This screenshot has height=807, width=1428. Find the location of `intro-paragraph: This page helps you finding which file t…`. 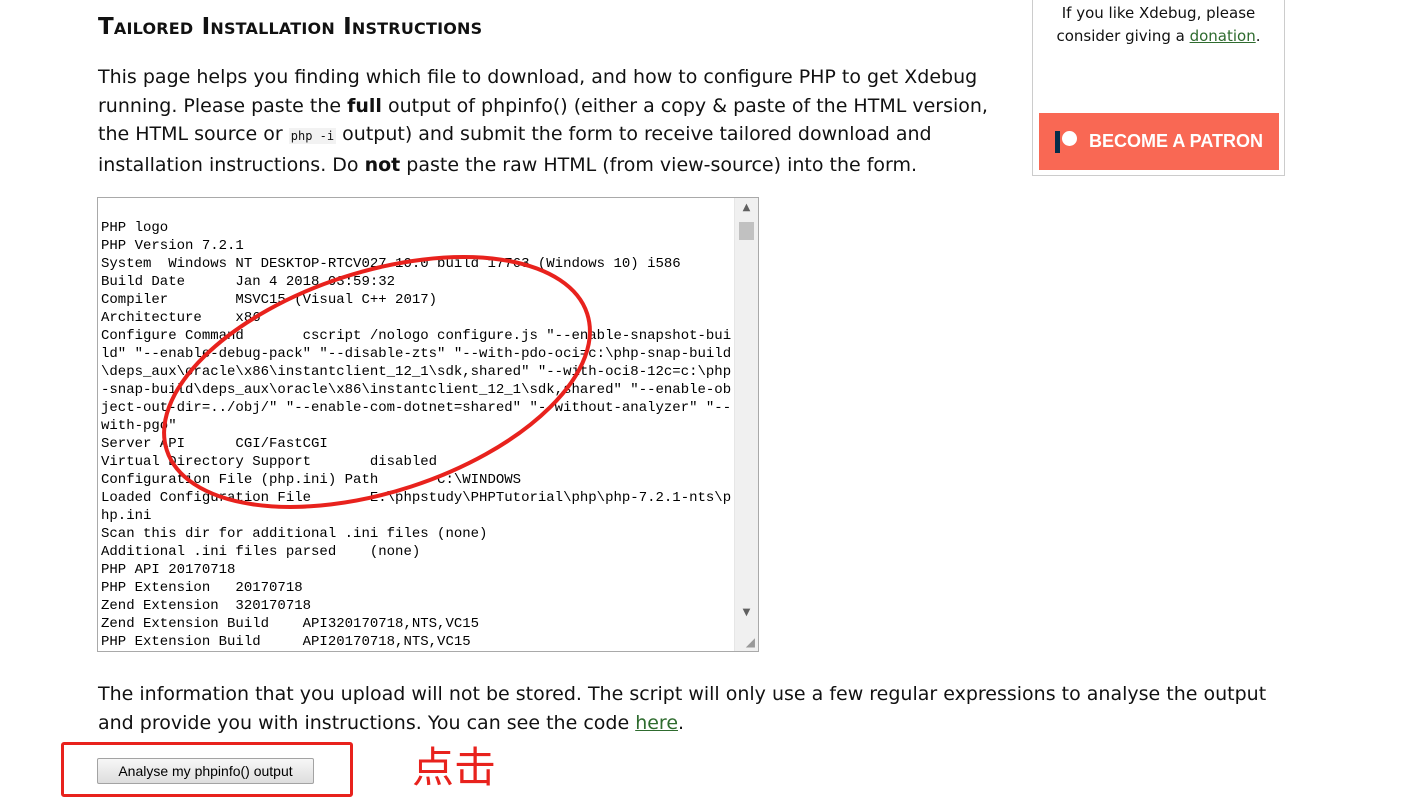

intro-paragraph: This page helps you finding which file t… is located at coordinates (548, 121).